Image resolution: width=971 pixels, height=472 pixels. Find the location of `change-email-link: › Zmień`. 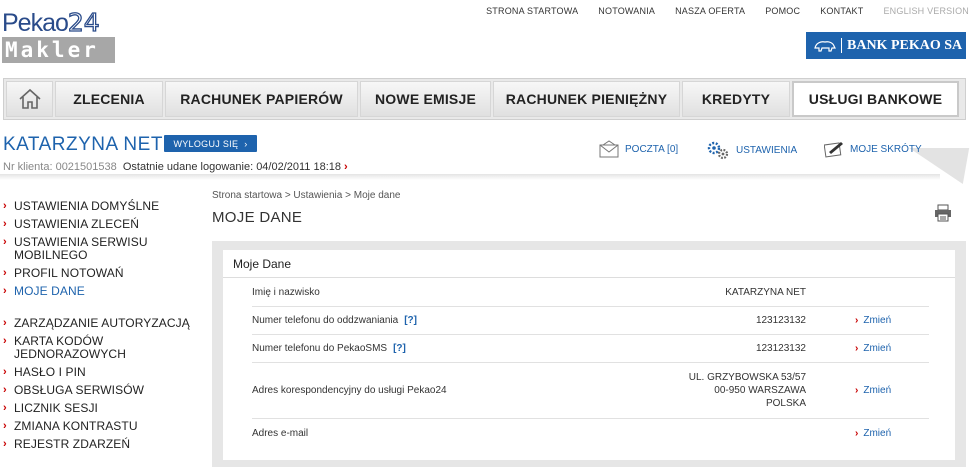

change-email-link: › Zmień is located at coordinates (873, 433).